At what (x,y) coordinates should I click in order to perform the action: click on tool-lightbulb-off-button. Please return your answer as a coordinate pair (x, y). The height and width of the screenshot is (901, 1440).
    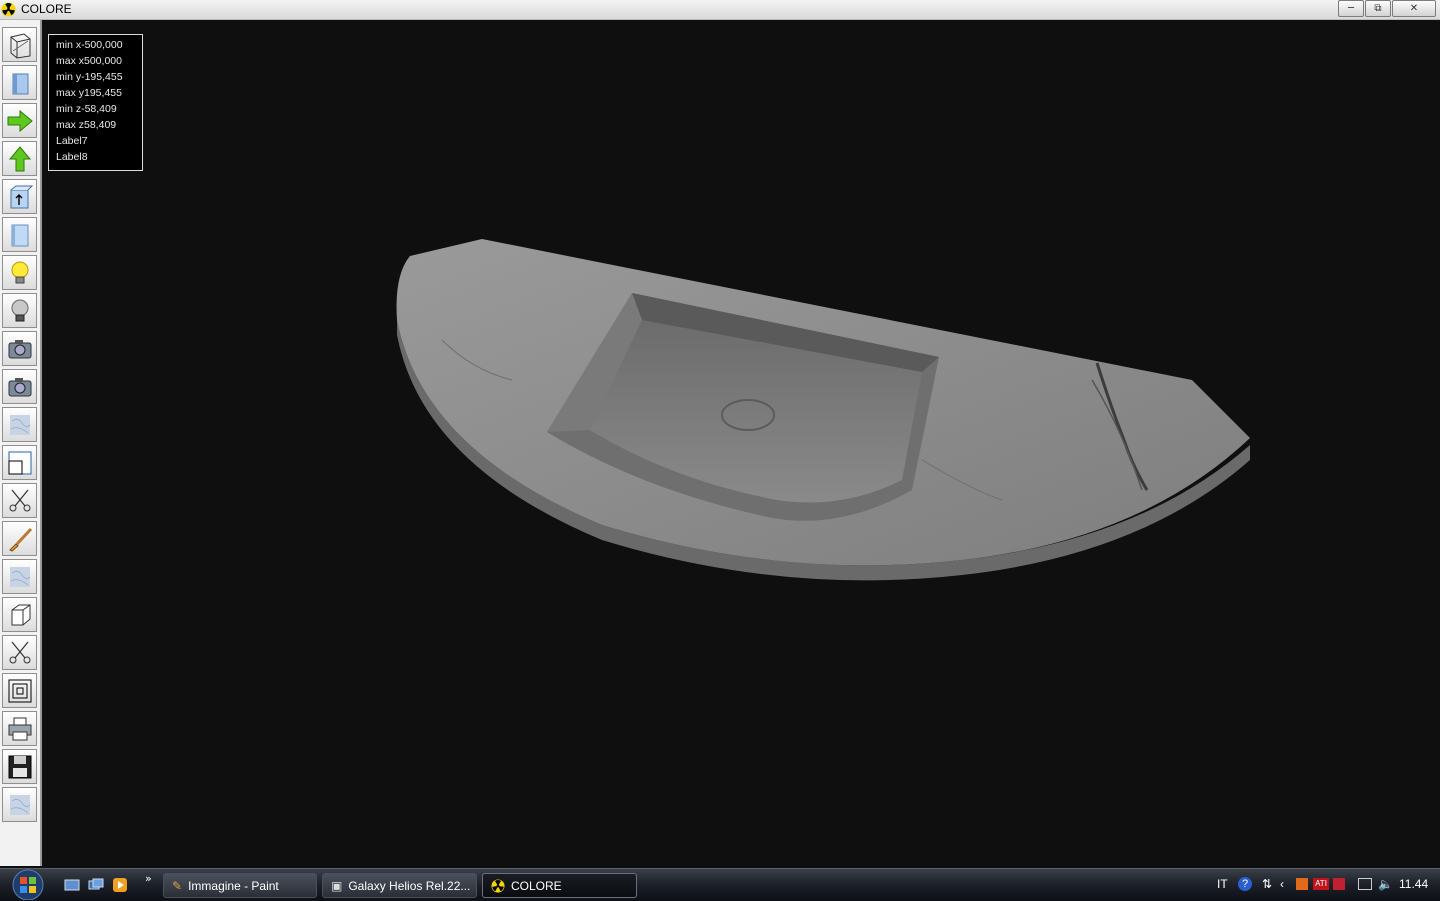
    Looking at the image, I should click on (19, 310).